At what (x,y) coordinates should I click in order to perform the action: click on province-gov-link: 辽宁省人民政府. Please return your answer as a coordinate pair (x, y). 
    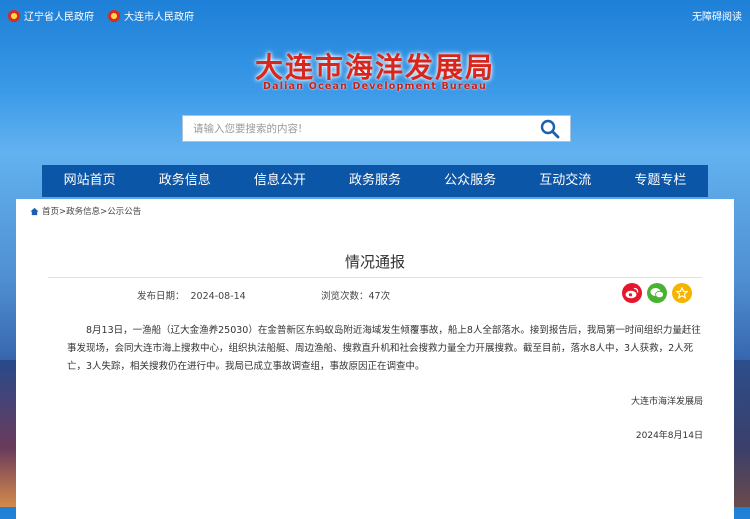
    Looking at the image, I should click on (51, 15).